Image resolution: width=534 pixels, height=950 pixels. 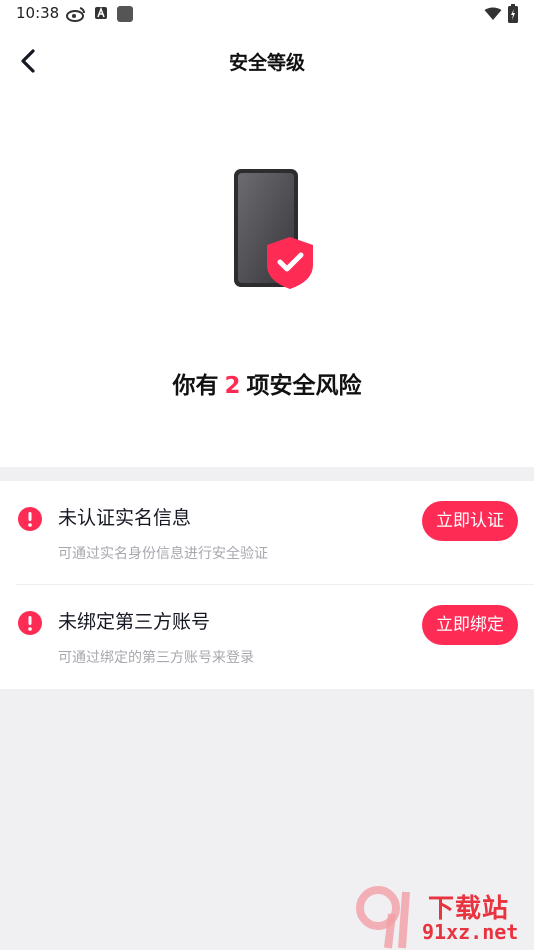 What do you see at coordinates (470, 521) in the screenshot?
I see `verify-now-button: 立即认证` at bounding box center [470, 521].